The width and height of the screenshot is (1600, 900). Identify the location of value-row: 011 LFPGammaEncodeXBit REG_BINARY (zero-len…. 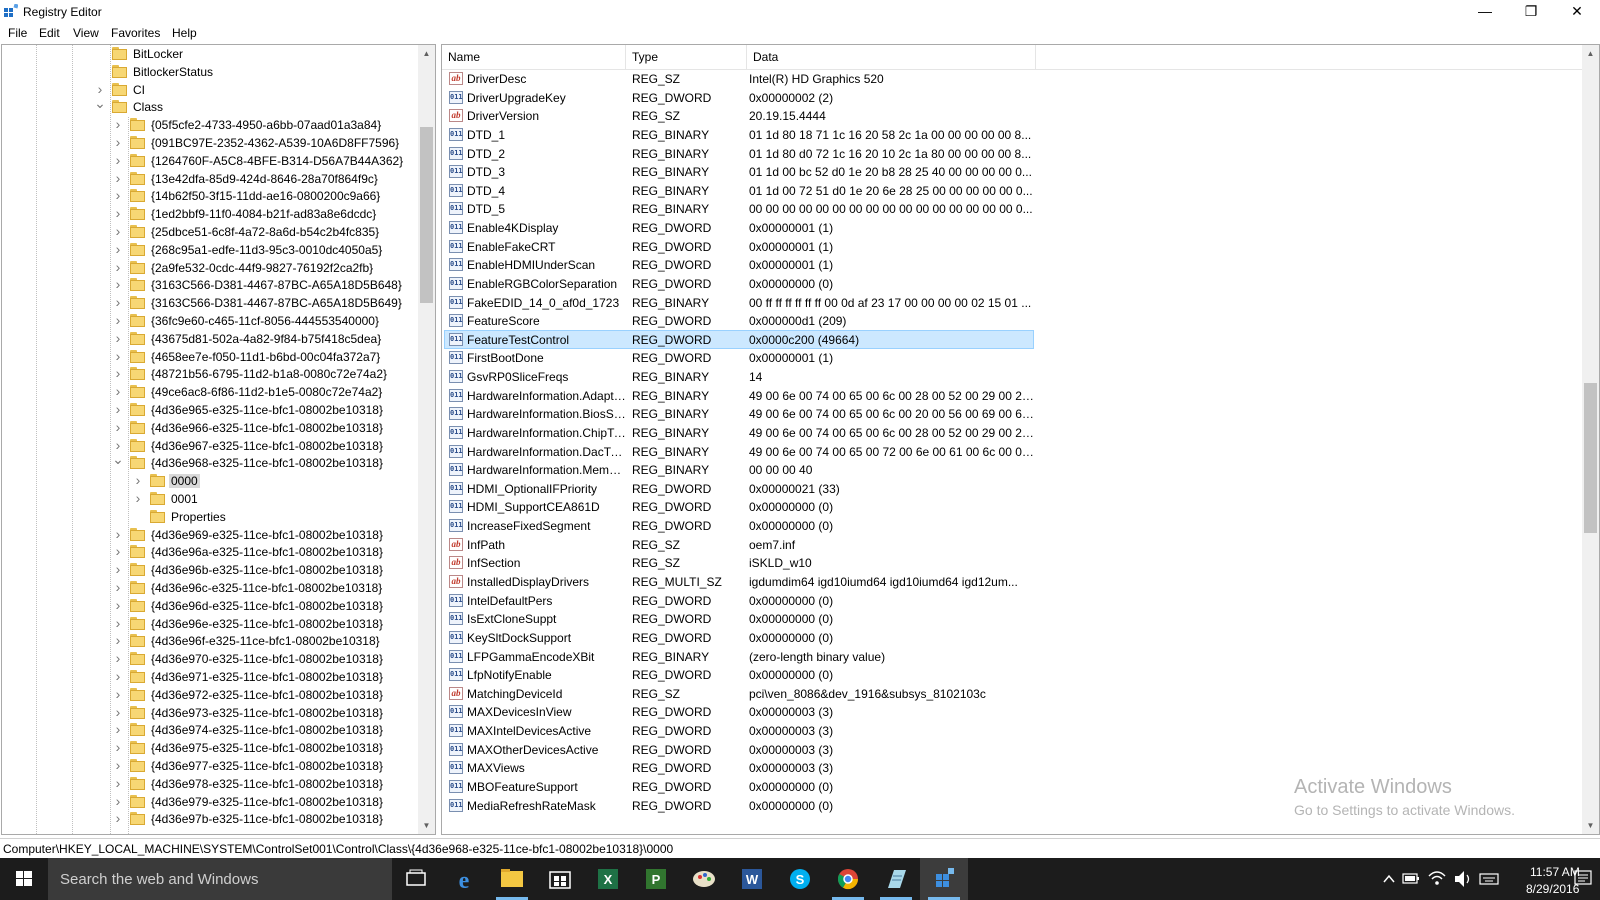
(1012, 656).